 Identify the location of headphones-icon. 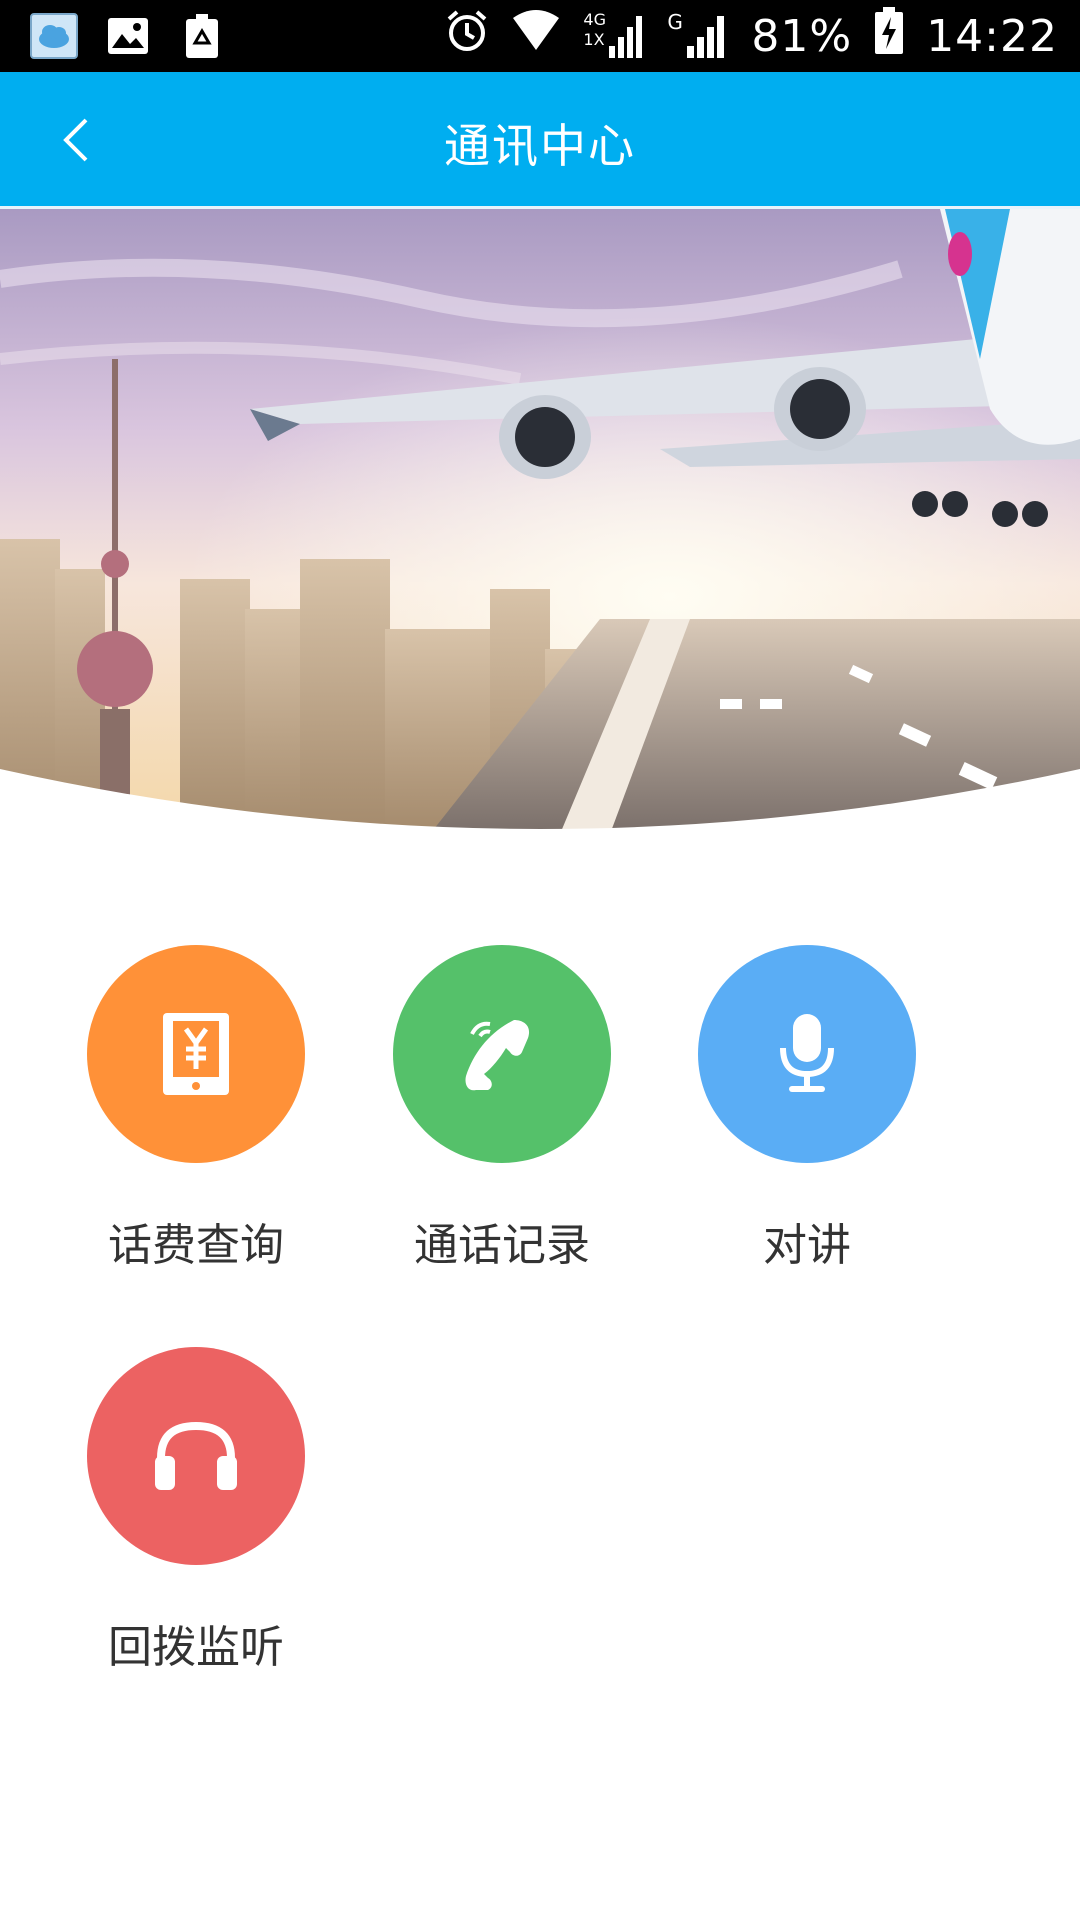
(196, 1456).